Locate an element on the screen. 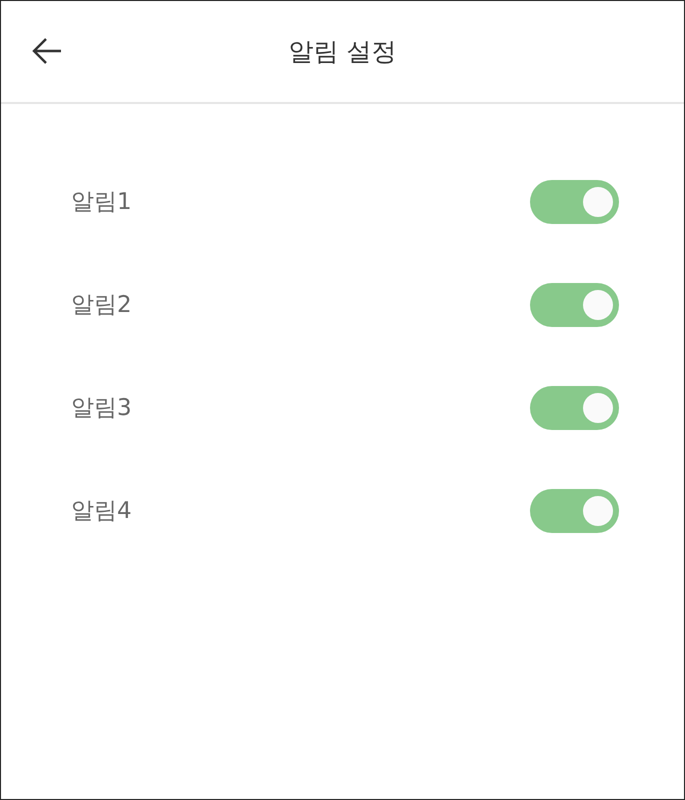 Image resolution: width=685 pixels, height=800 pixels. setting-label: 알림3 is located at coordinates (101, 408).